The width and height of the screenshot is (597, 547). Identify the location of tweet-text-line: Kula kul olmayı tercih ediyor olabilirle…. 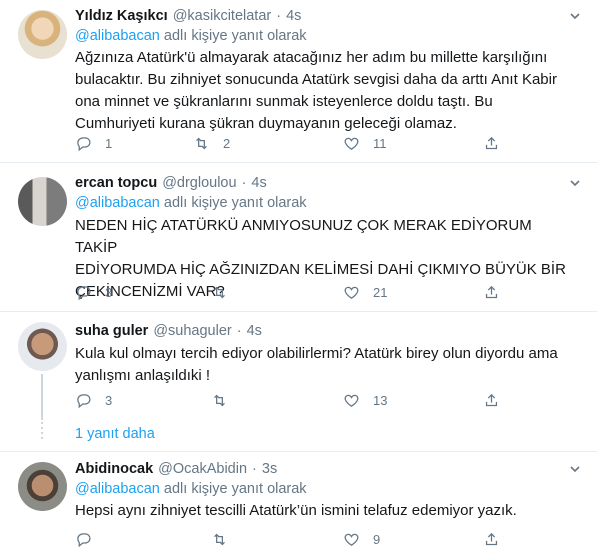
(316, 353).